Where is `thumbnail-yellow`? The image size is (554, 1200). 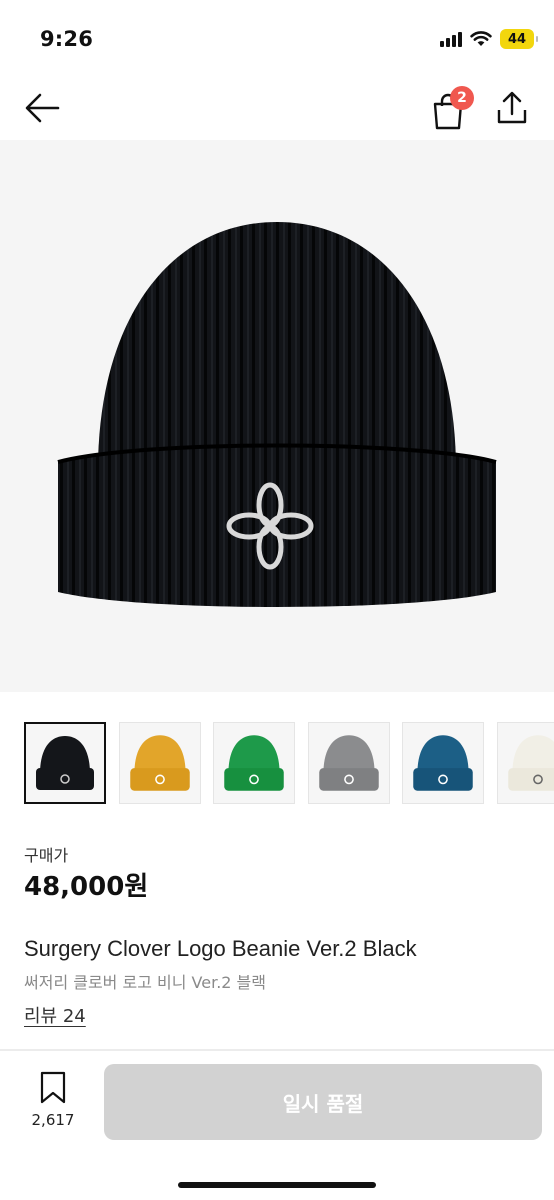 thumbnail-yellow is located at coordinates (160, 763).